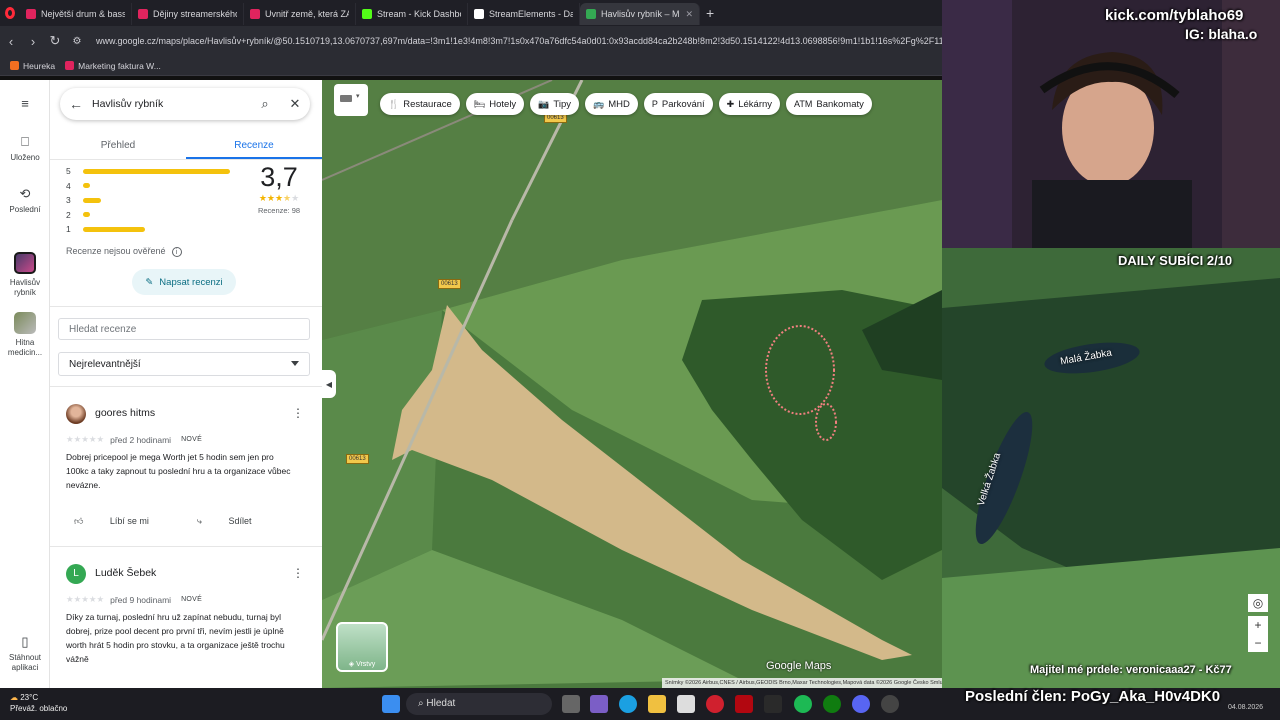 This screenshot has height=720, width=1280. What do you see at coordinates (33, 41) in the screenshot?
I see `forward-icon: ›` at bounding box center [33, 41].